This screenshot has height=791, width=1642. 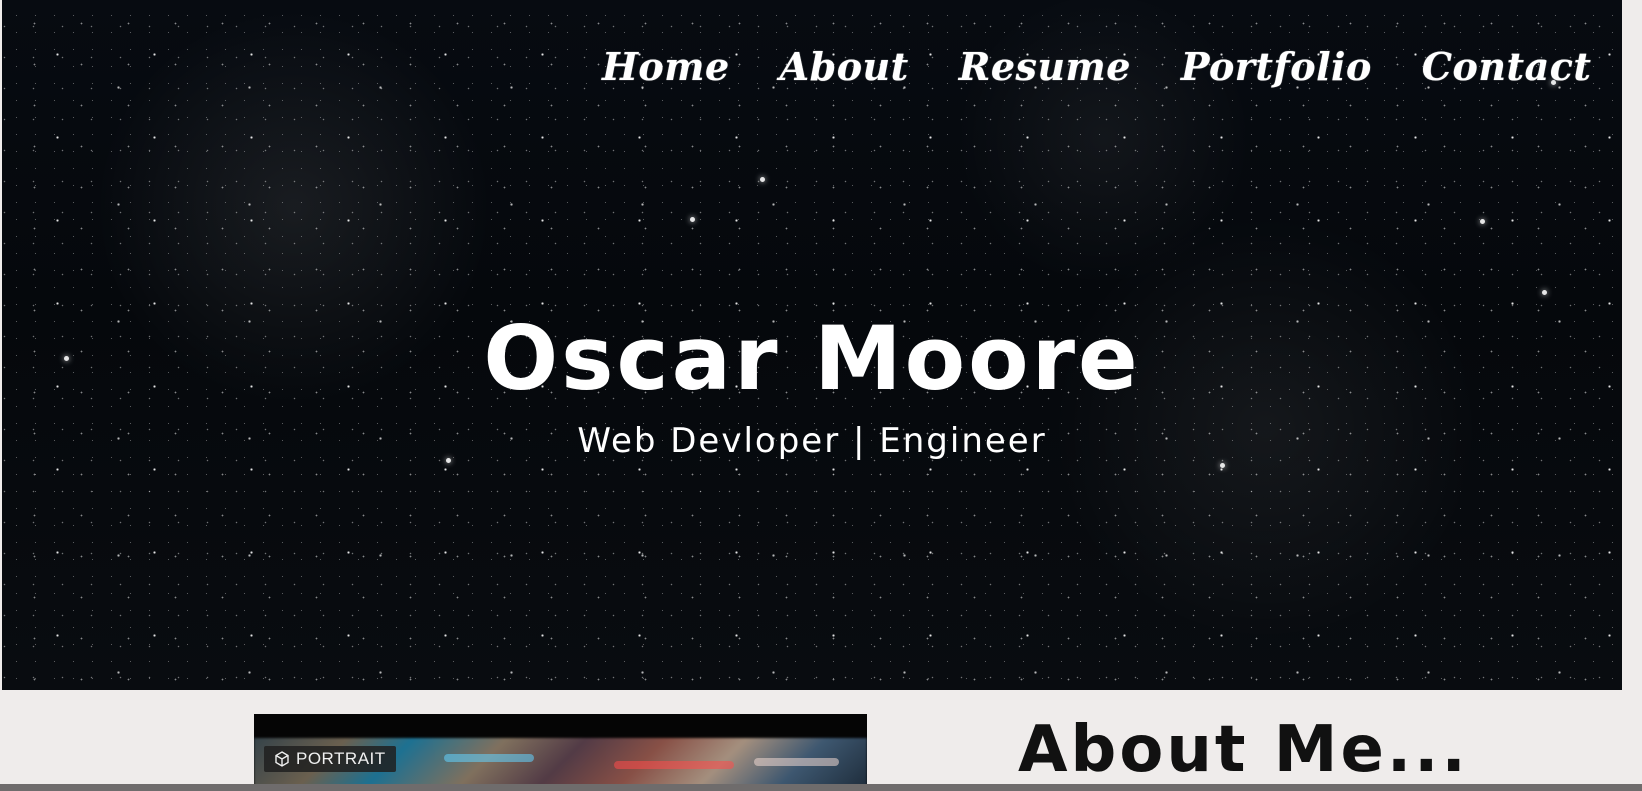 I want to click on nav-portfolio-link: Portfolio, so click(x=1276, y=66).